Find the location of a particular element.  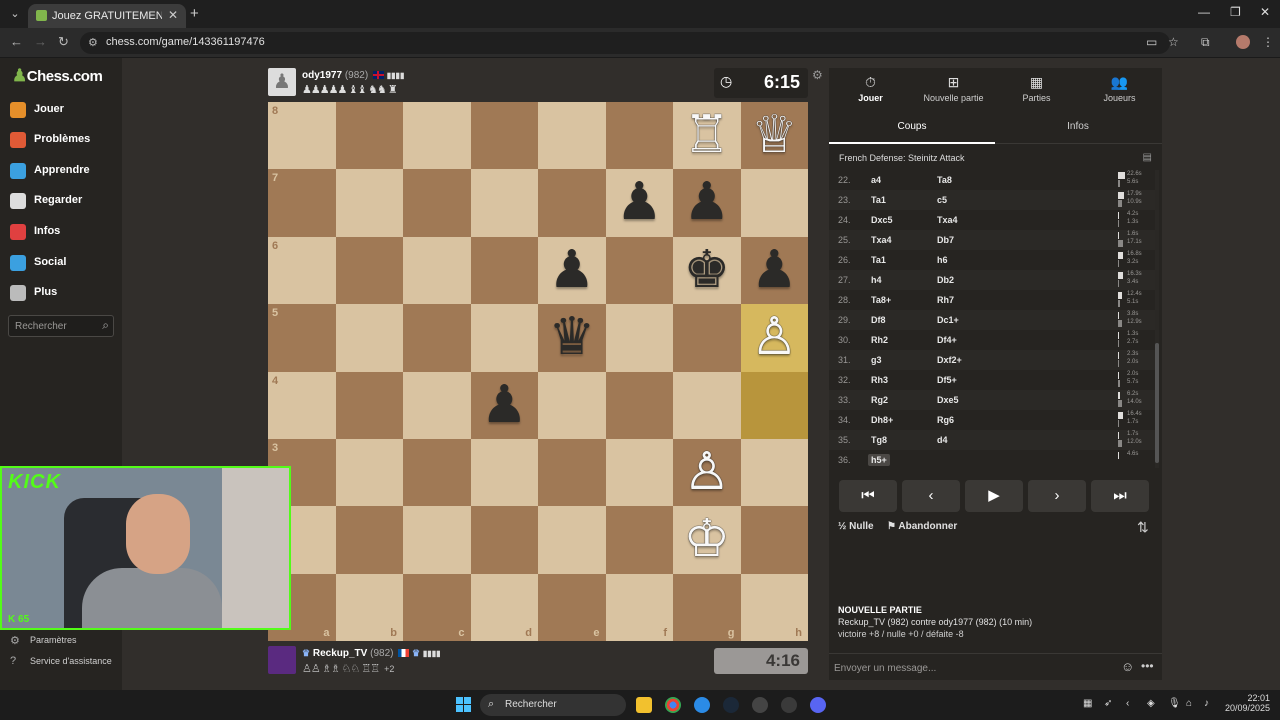

profile-avatar is located at coordinates (1243, 42).